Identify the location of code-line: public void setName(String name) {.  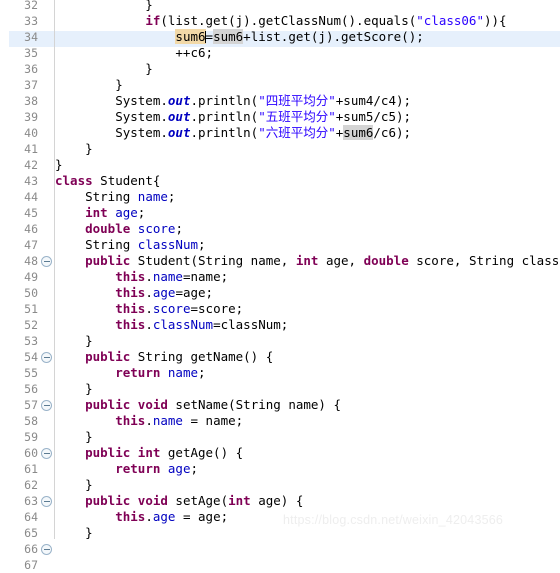
(198, 405).